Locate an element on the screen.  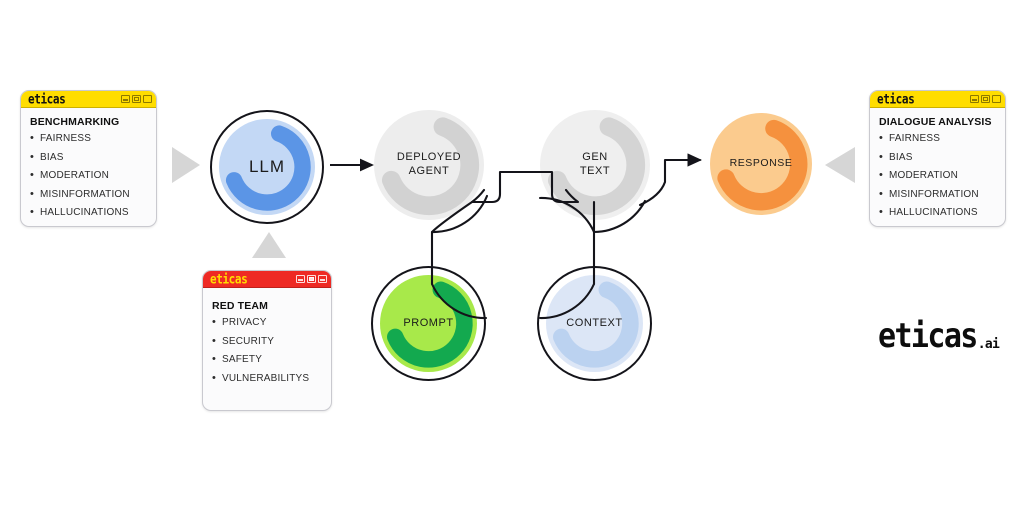
list-item: VULNERABILITYS is located at coordinates (267, 378).